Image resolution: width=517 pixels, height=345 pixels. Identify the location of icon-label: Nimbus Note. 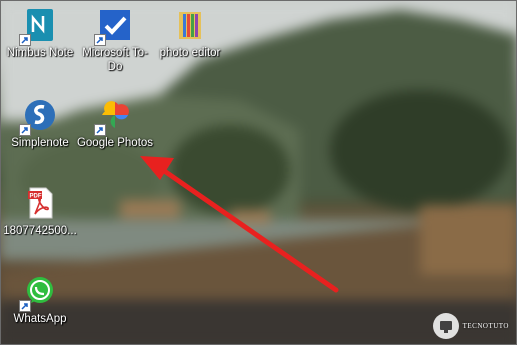
(40, 53).